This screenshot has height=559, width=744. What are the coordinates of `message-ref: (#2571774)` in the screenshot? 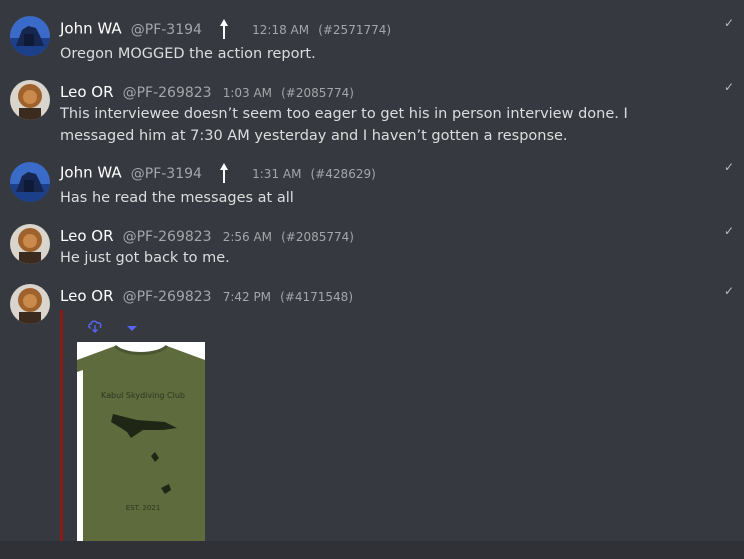 It's located at (355, 29).